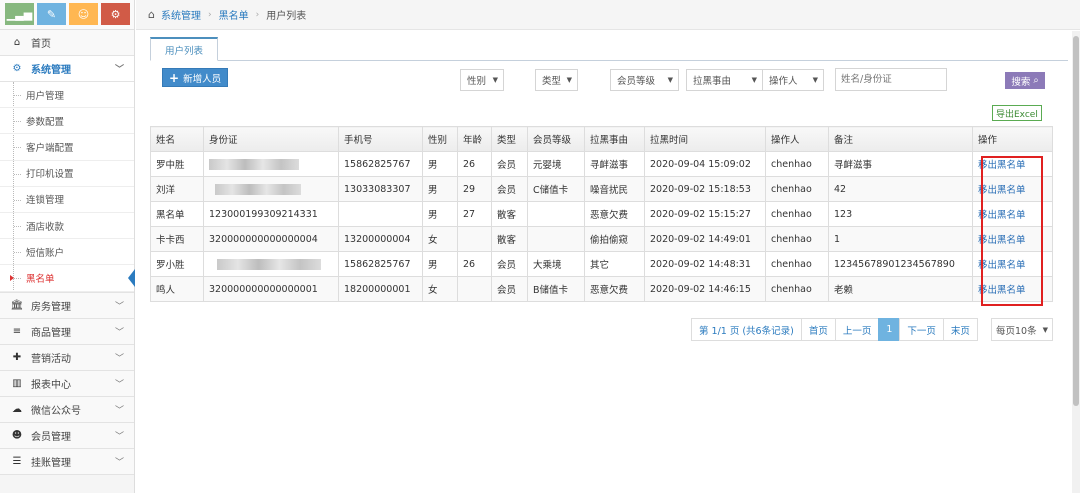 The image size is (1080, 493). I want to click on member-level-select: 会员等级 ▼, so click(644, 80).